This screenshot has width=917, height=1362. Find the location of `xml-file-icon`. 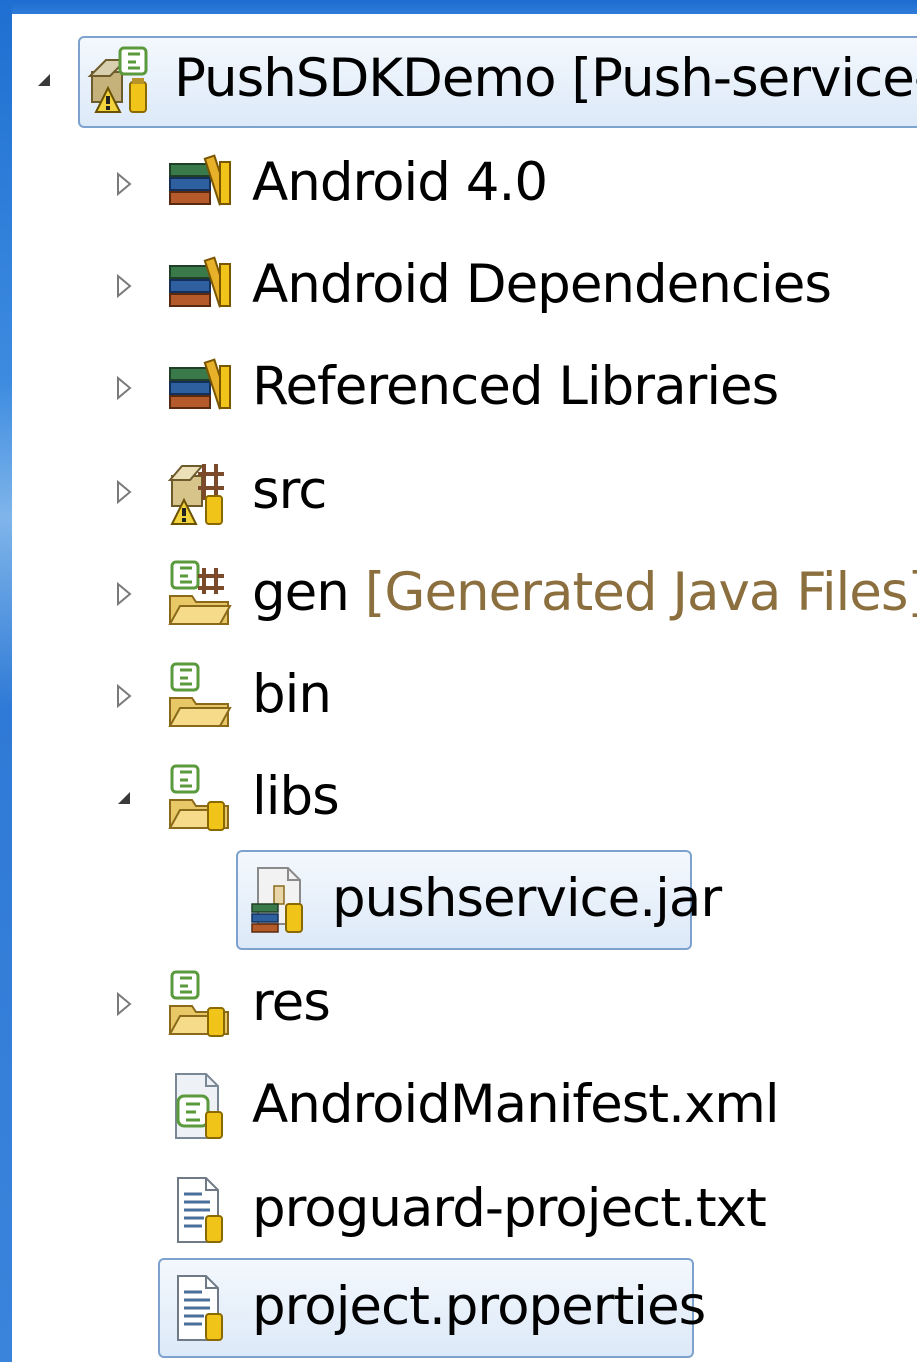

xml-file-icon is located at coordinates (199, 1106).